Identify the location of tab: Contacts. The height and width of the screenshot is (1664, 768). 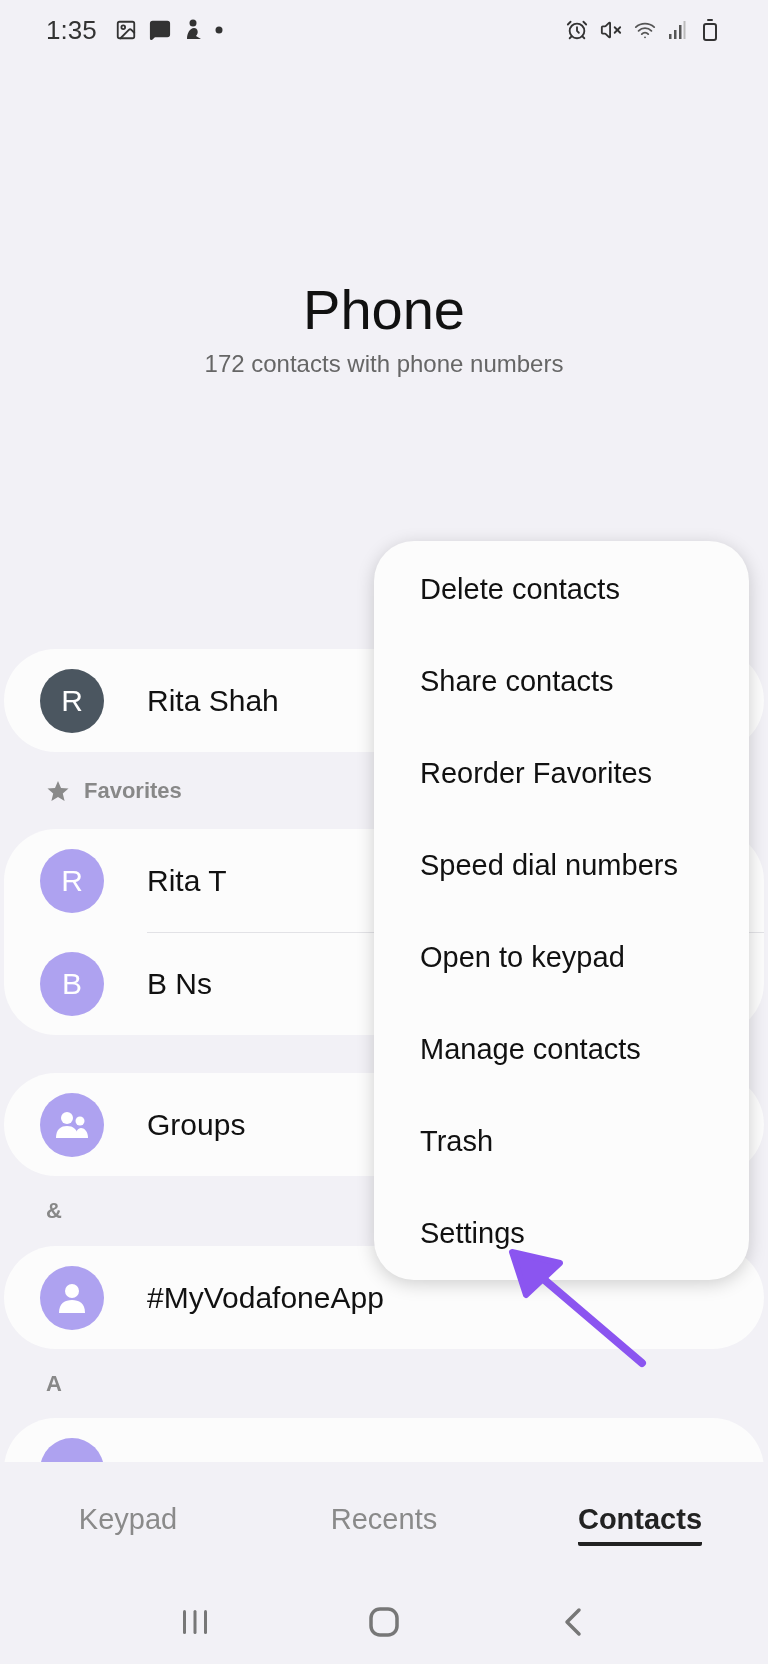
(640, 1524).